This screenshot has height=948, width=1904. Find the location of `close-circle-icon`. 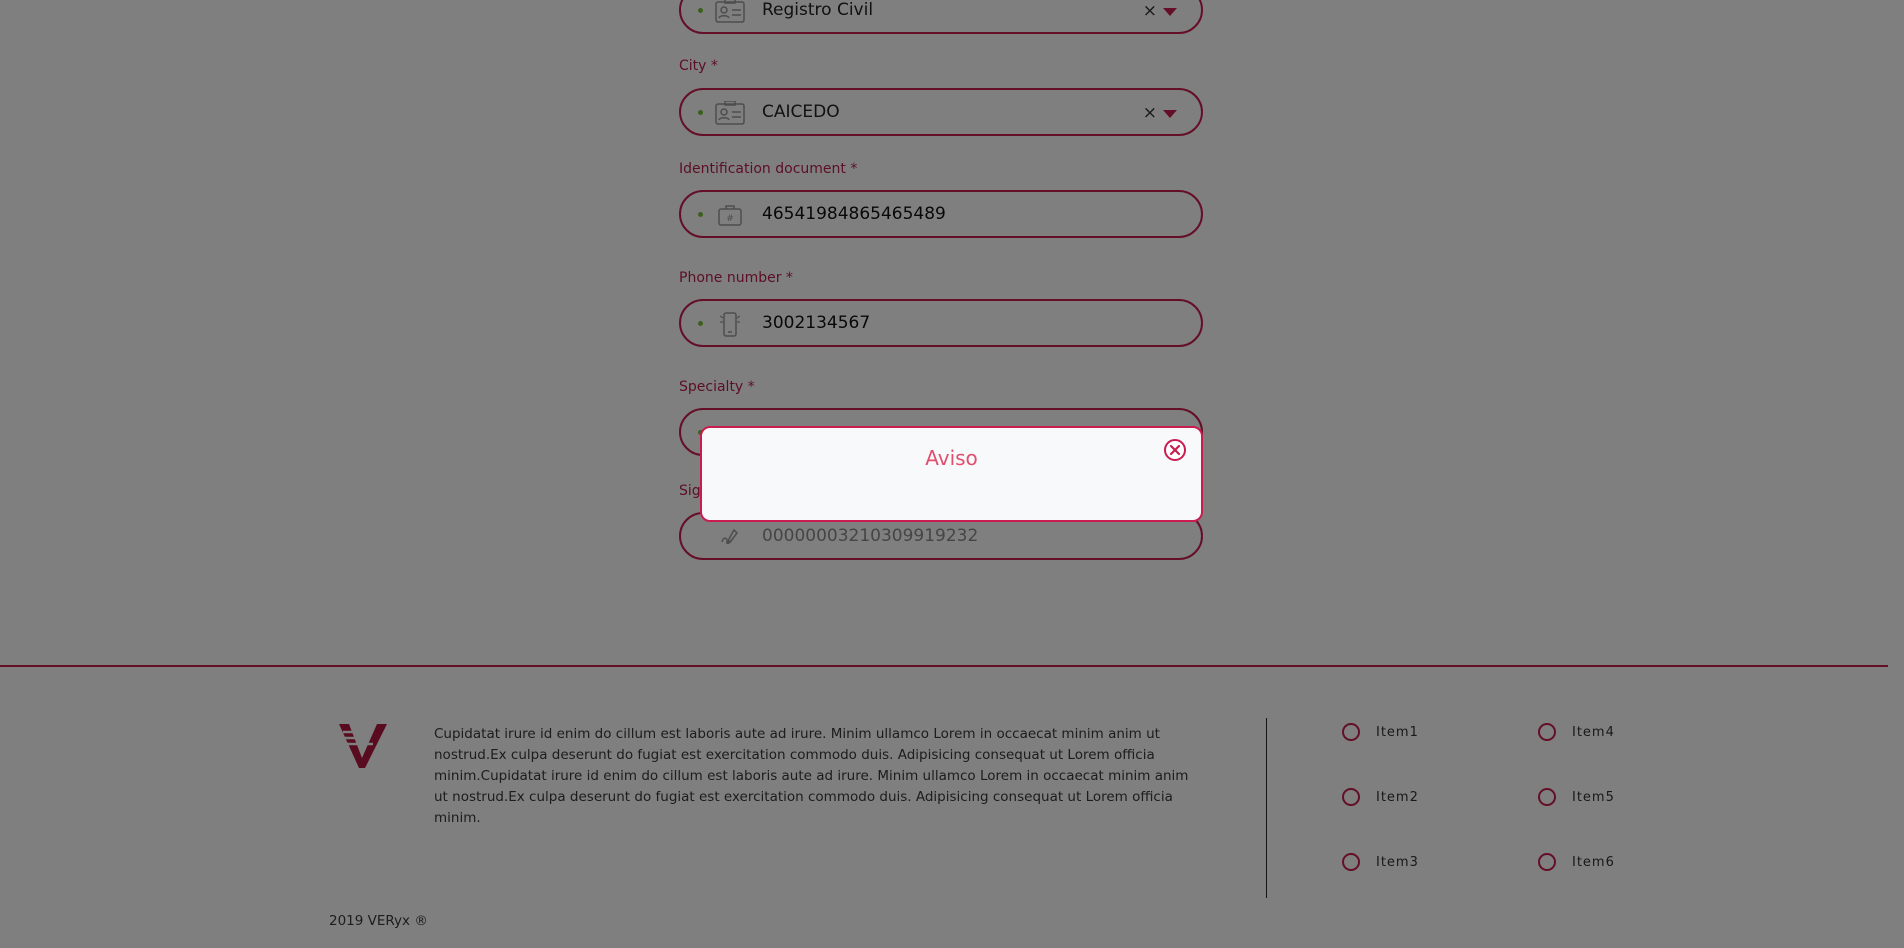

close-circle-icon is located at coordinates (1175, 450).